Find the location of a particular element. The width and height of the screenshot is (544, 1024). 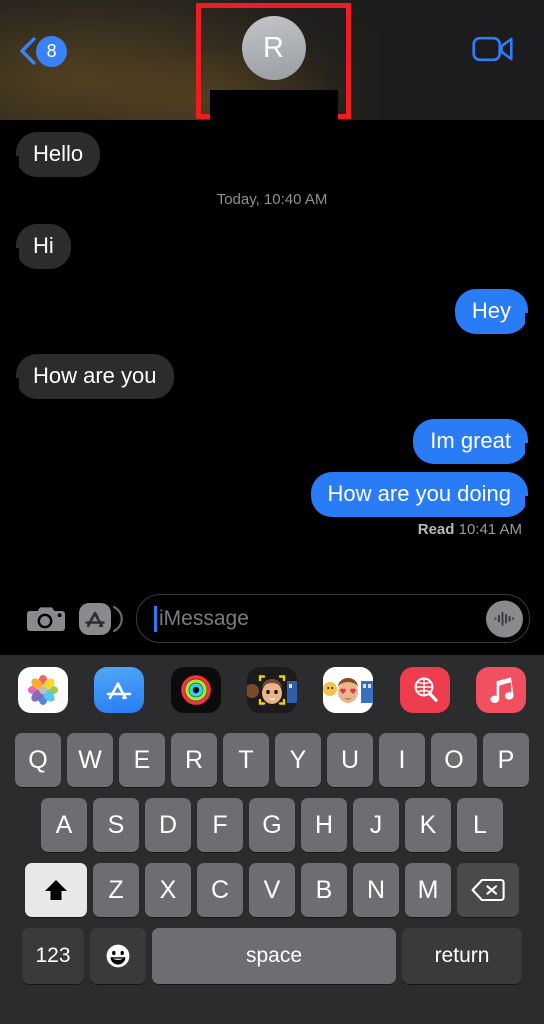

photos-flower-icon is located at coordinates (43, 690).